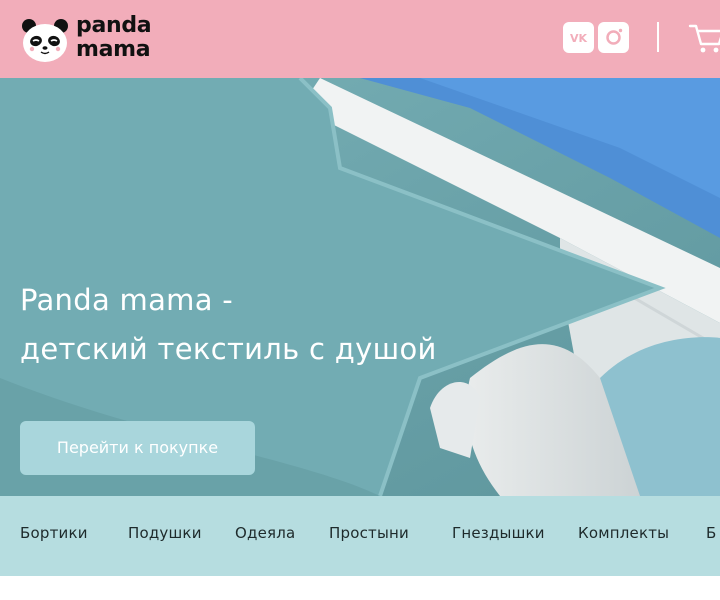 This screenshot has height=600, width=720. I want to click on category-item-sets: Комплекты, so click(623, 533).